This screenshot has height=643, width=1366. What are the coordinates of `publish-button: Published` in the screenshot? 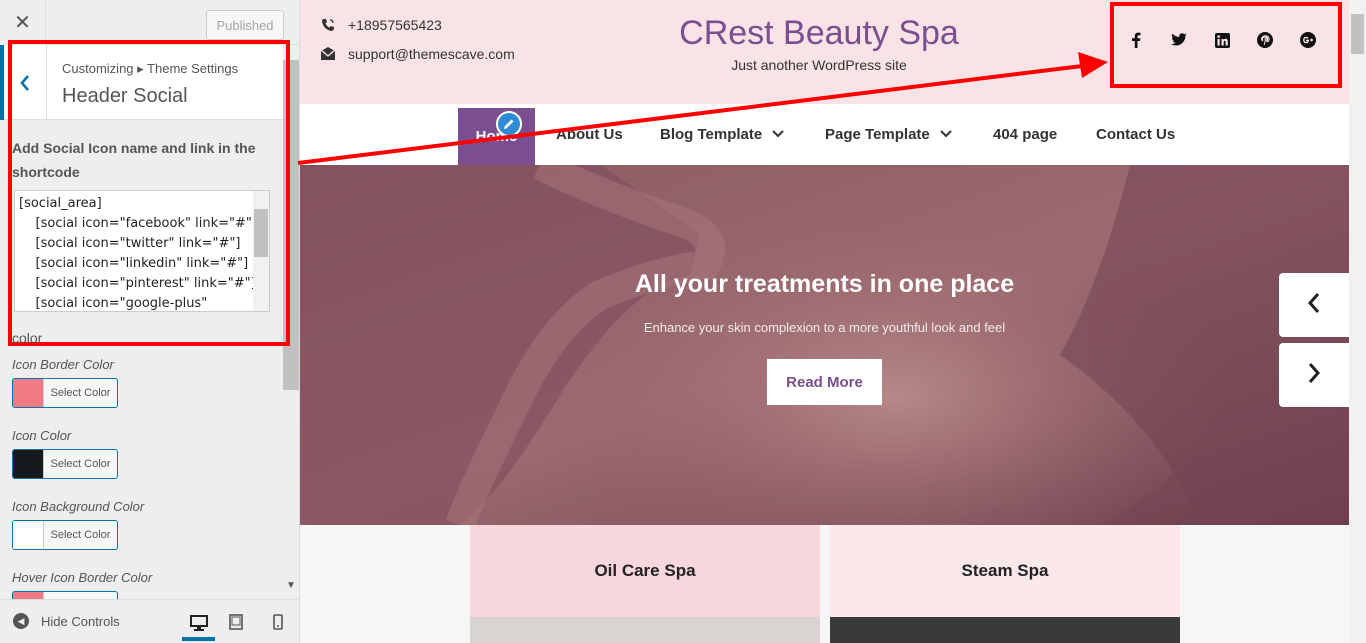 It's located at (245, 25).